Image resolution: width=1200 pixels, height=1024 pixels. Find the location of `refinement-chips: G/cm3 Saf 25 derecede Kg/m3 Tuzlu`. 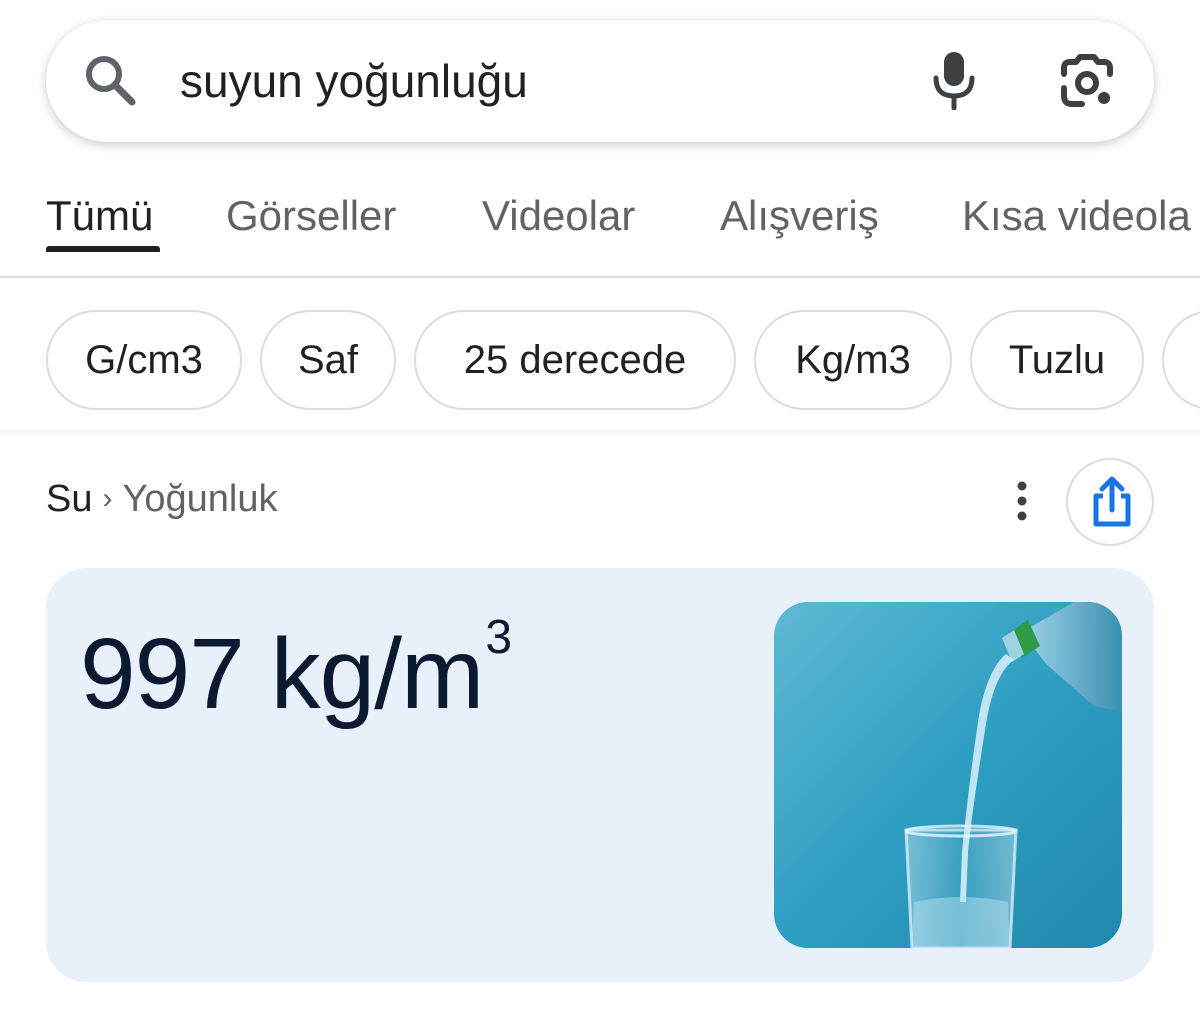

refinement-chips: G/cm3 Saf 25 derecede Kg/m3 Tuzlu is located at coordinates (600, 362).